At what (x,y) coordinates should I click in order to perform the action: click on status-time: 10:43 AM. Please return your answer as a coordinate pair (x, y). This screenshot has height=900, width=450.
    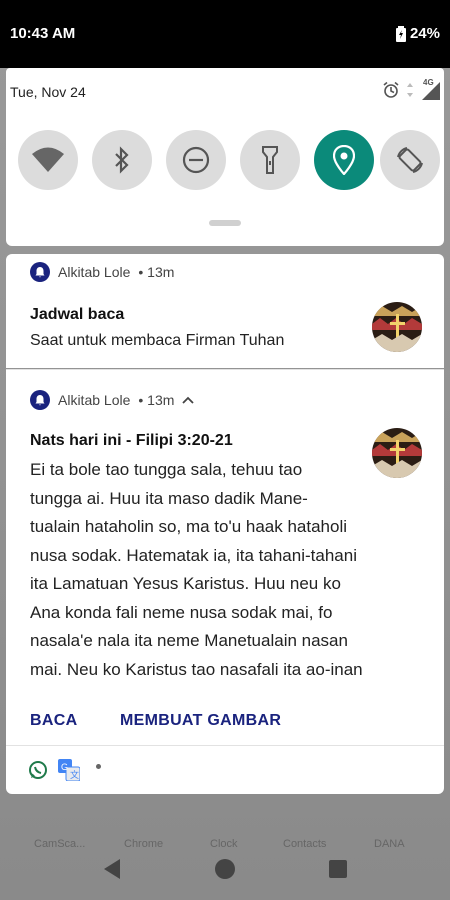
    Looking at the image, I should click on (43, 33).